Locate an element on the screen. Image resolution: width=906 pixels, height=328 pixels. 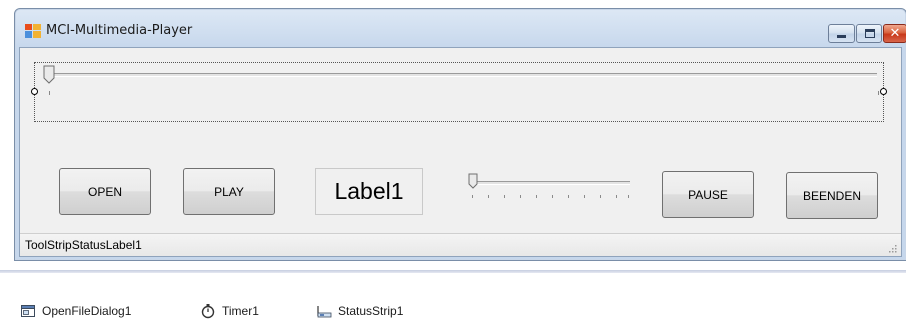
pause-button: PAUSE is located at coordinates (708, 194).